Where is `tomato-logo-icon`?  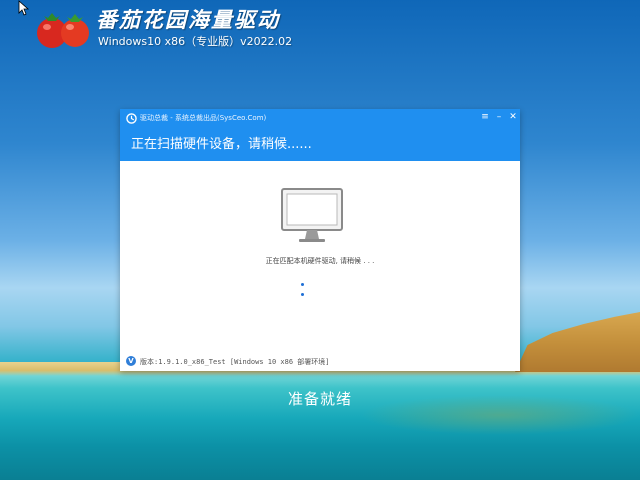
tomato-logo-icon is located at coordinates (63, 30).